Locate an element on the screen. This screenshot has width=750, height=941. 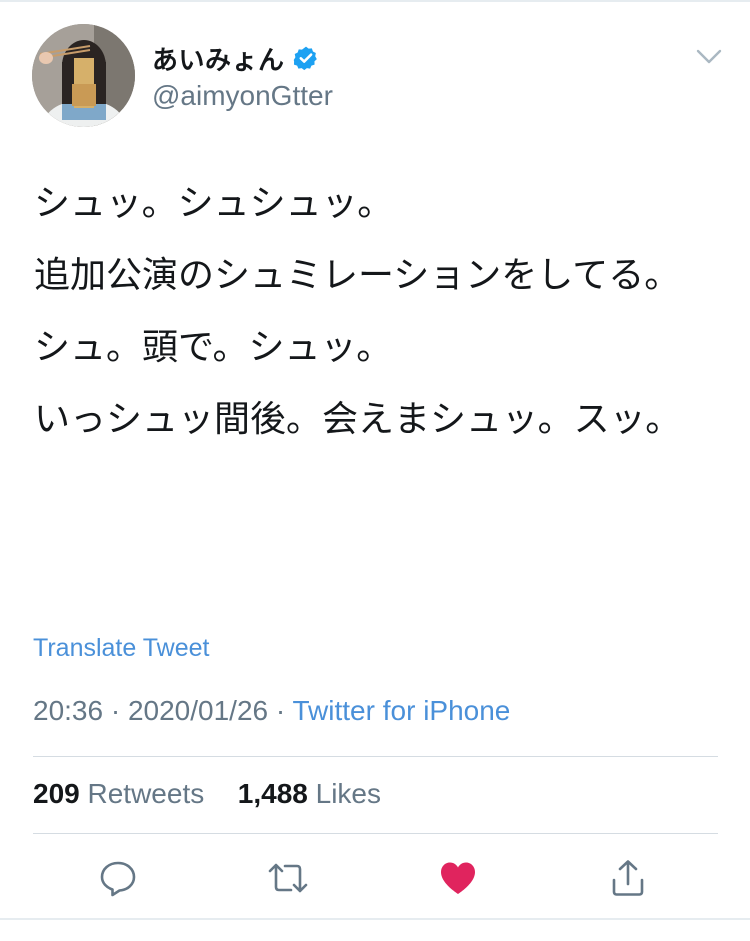
tweet-date: 2020/01/26 is located at coordinates (198, 710).